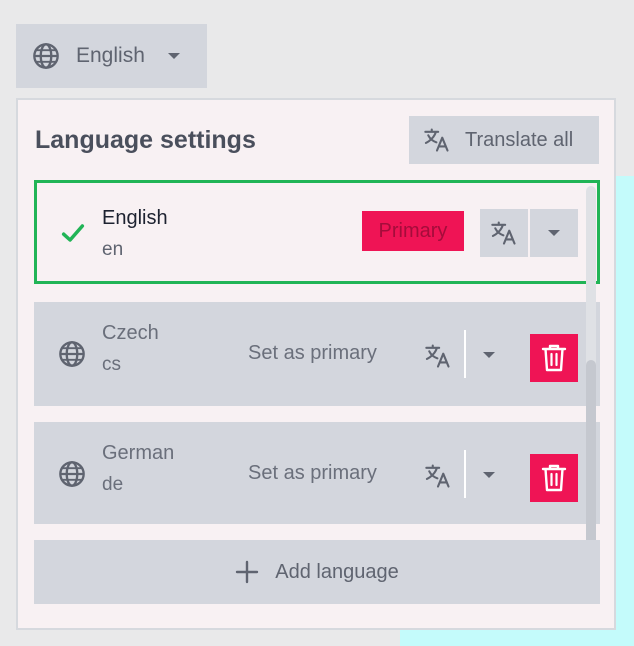 The height and width of the screenshot is (646, 634). What do you see at coordinates (519, 139) in the screenshot?
I see `translate-all-label: Translate all` at bounding box center [519, 139].